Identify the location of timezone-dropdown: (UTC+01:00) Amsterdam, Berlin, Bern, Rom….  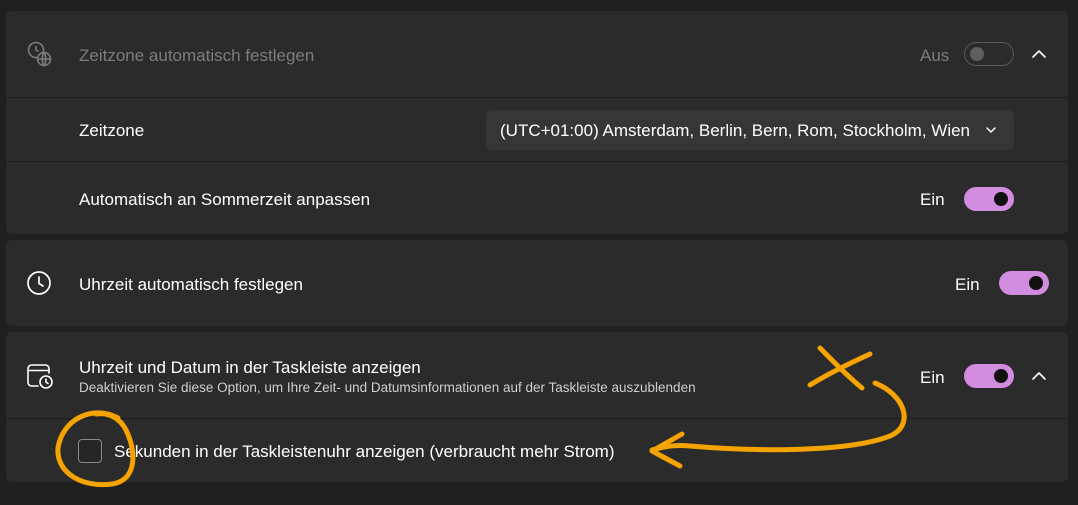
(750, 130).